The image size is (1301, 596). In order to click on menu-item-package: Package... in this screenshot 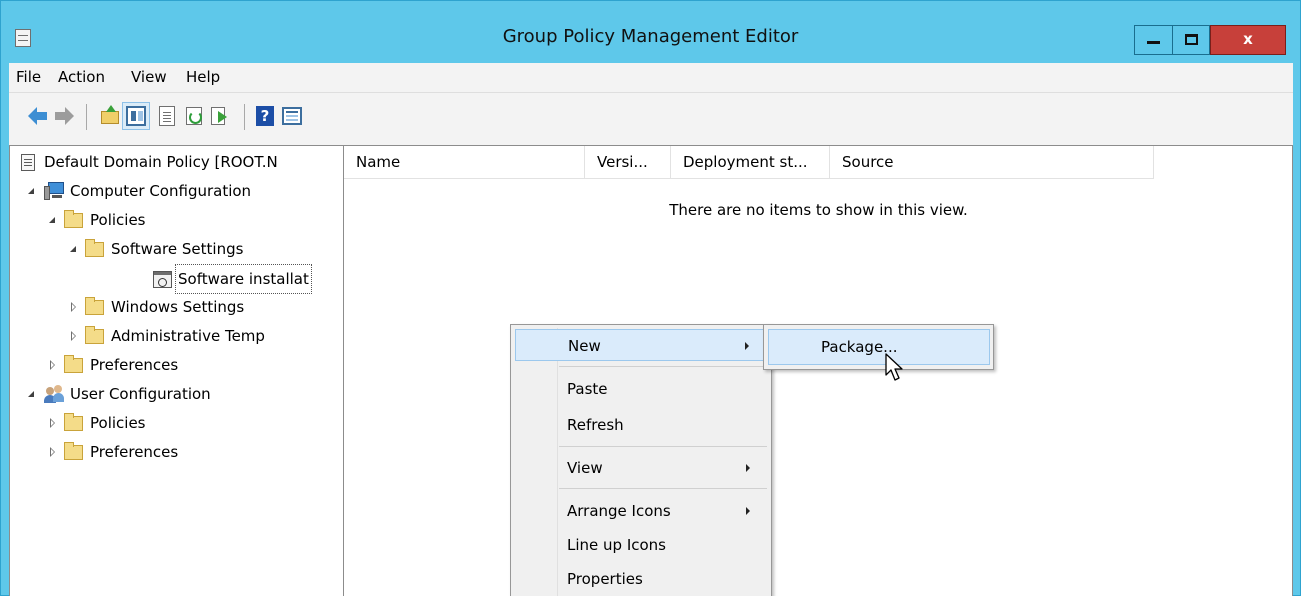, I will do `click(879, 347)`.